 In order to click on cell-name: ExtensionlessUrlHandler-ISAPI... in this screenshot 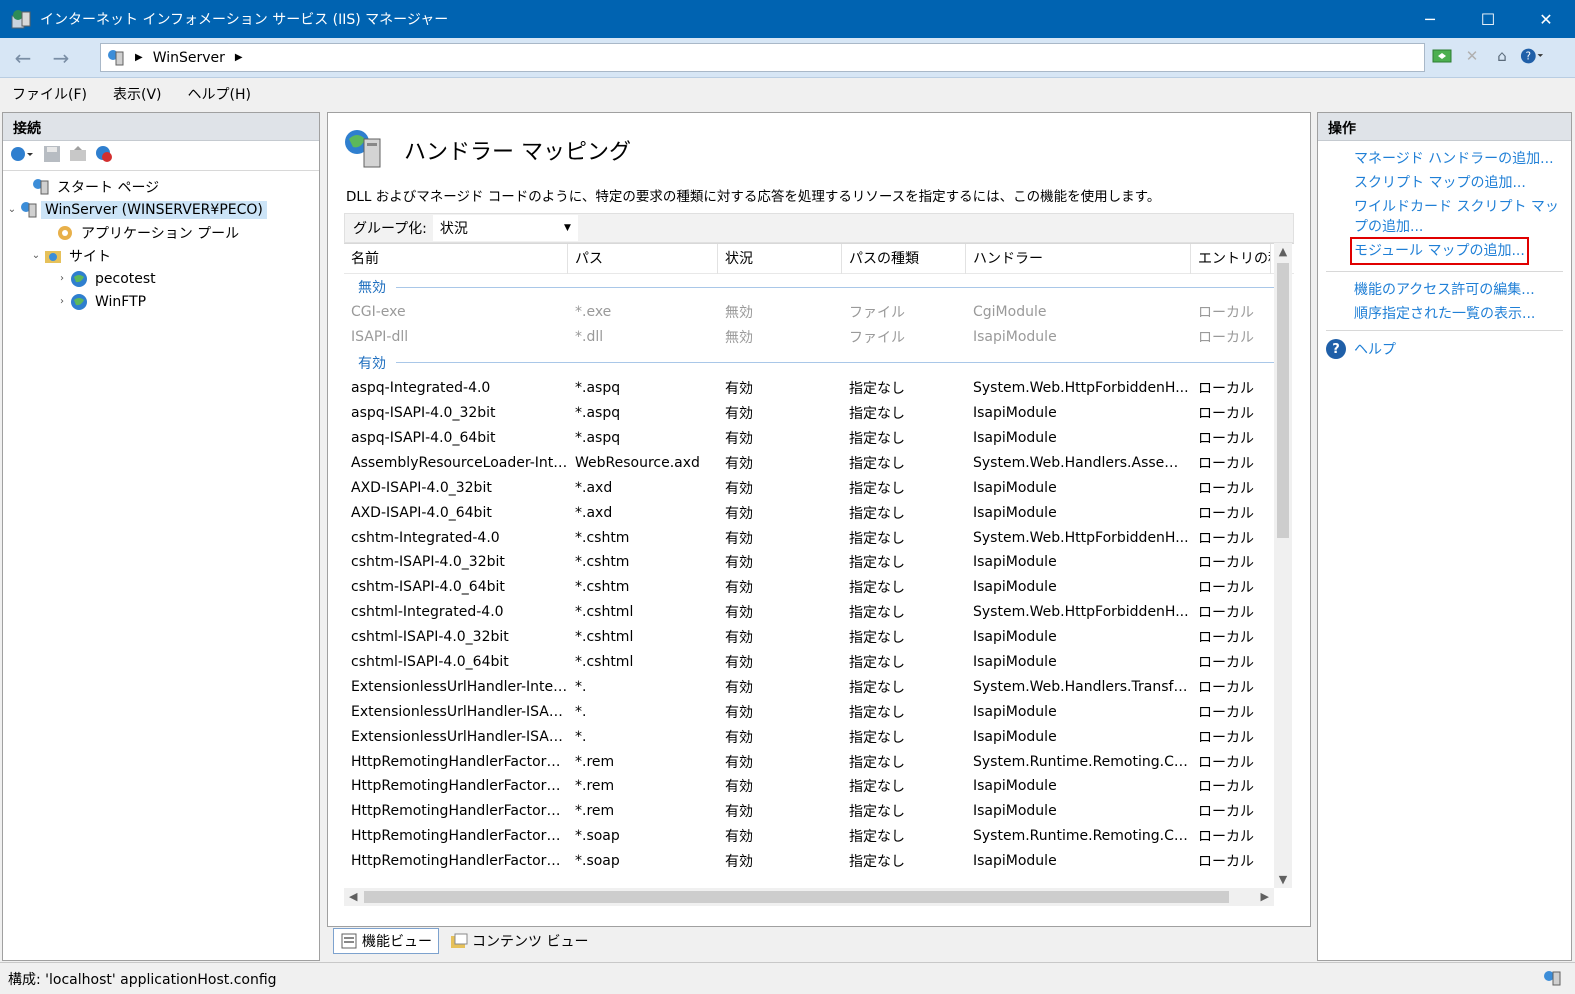, I will do `click(459, 711)`.